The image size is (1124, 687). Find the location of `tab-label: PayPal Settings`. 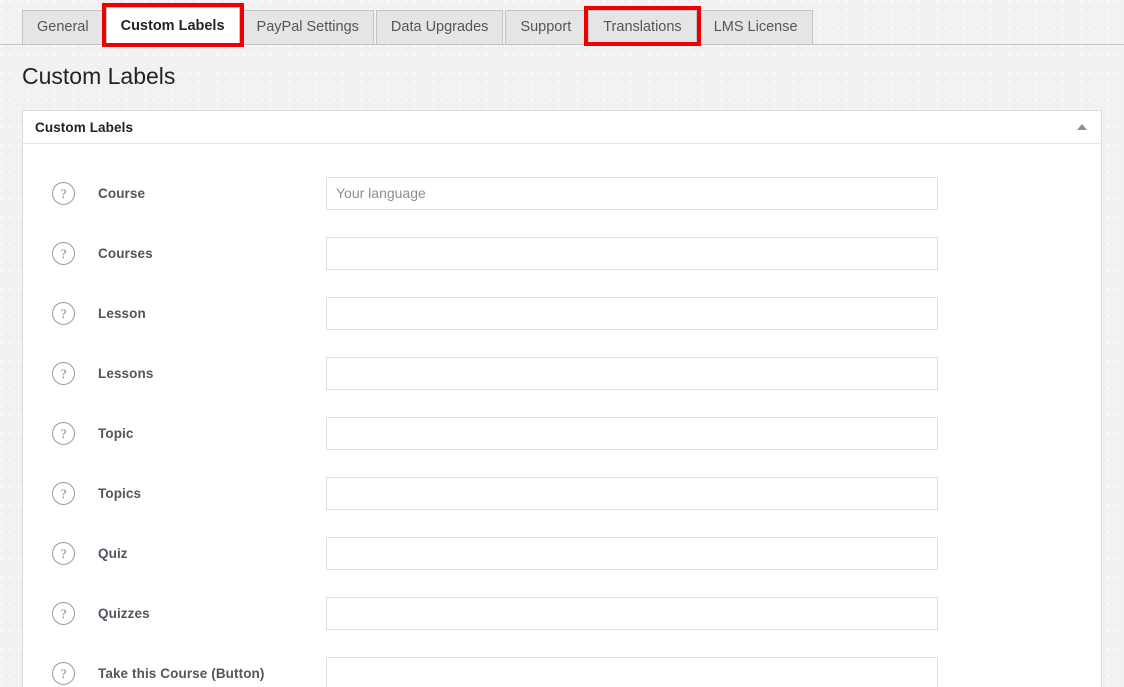

tab-label: PayPal Settings is located at coordinates (307, 27).